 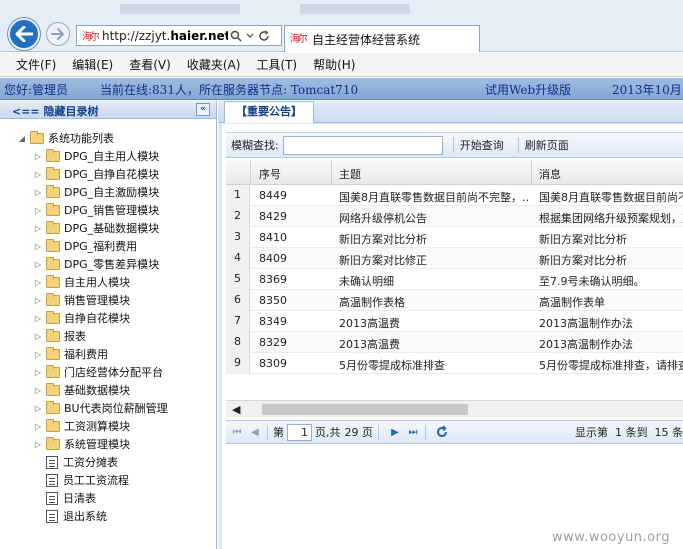 What do you see at coordinates (108, 516) in the screenshot?
I see `tree-doc-item: 退出系统` at bounding box center [108, 516].